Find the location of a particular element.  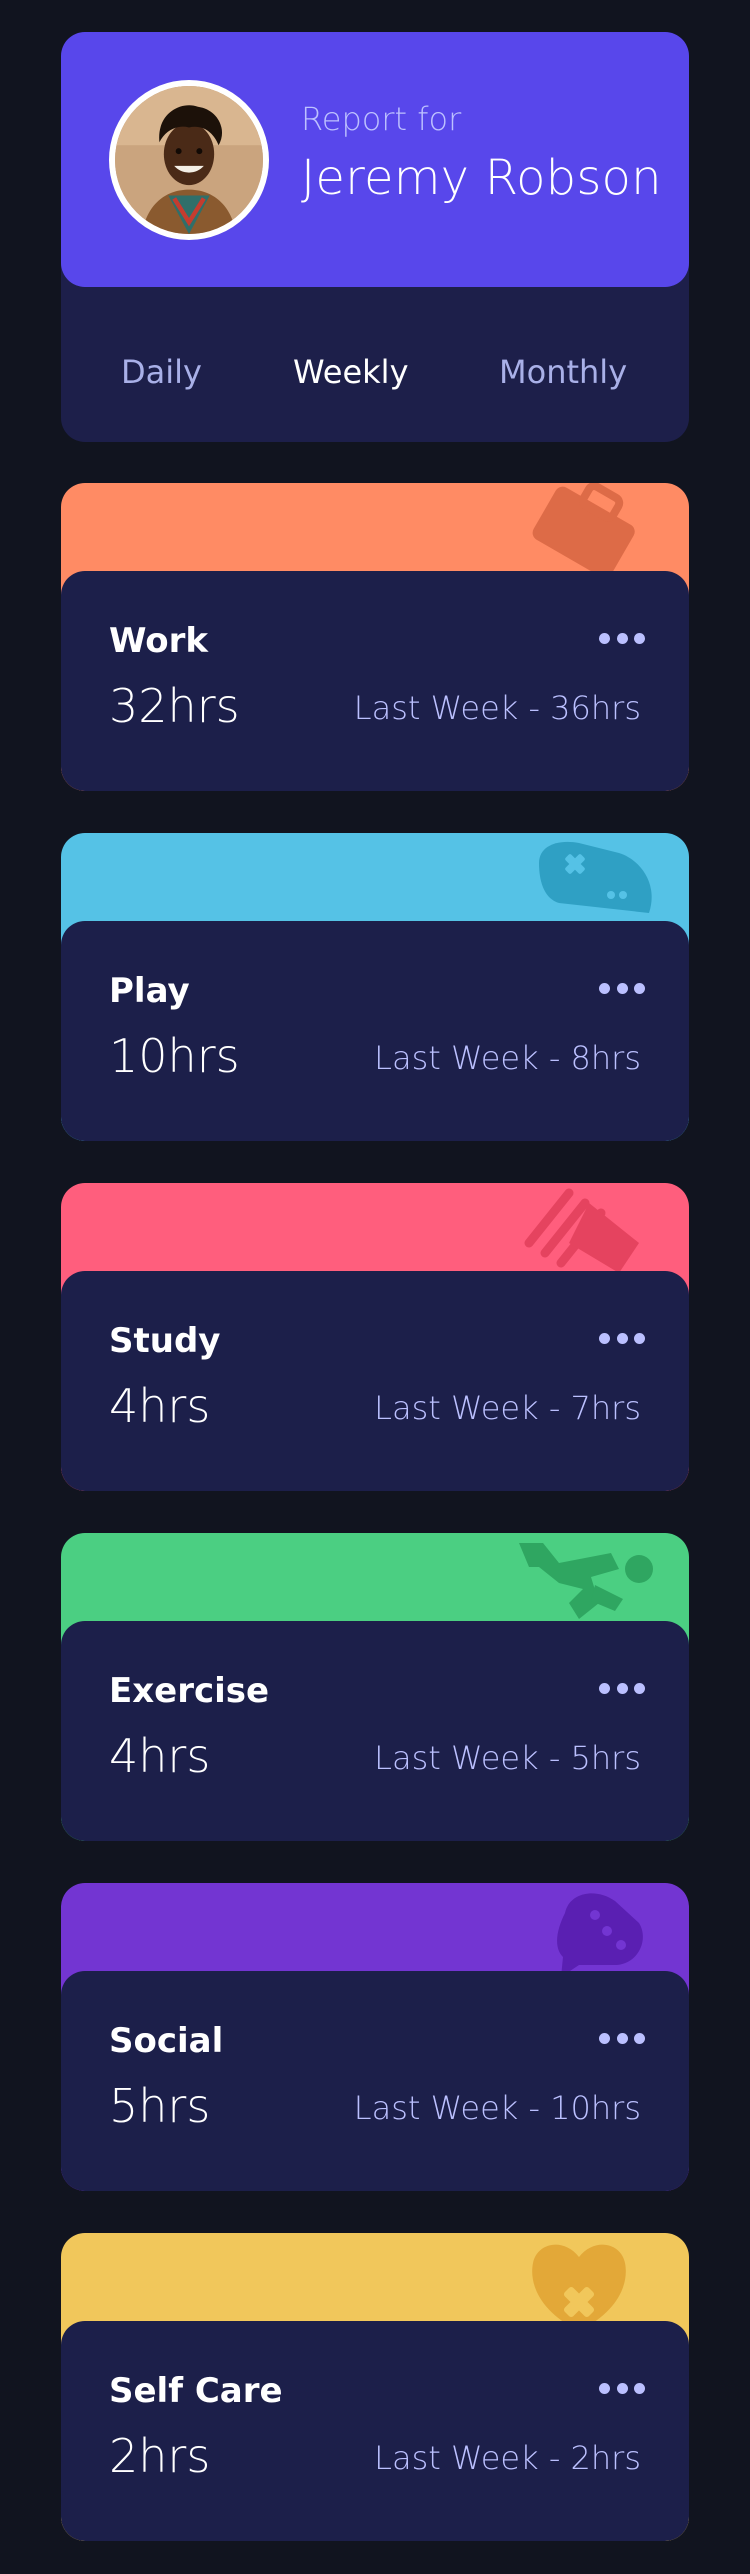

activity-current-hours: 5hrs is located at coordinates (160, 2106).